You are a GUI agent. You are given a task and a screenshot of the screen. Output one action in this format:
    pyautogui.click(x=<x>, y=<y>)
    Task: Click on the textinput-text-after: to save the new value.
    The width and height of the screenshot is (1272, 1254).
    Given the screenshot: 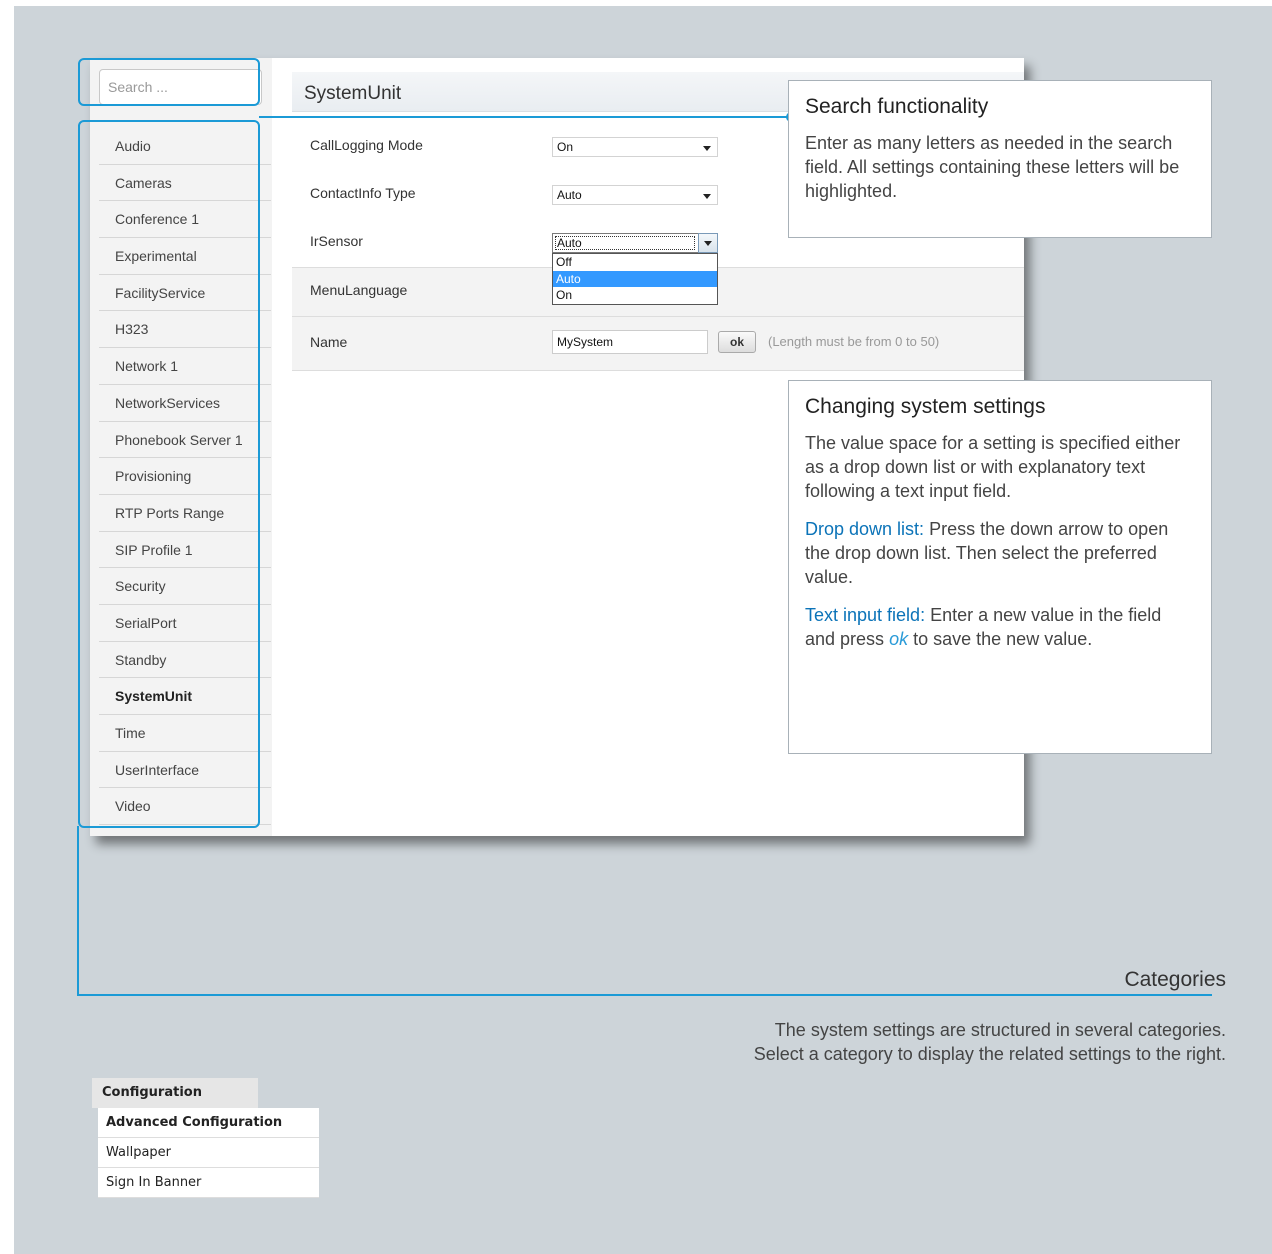 What is the action you would take?
    pyautogui.click(x=1003, y=639)
    